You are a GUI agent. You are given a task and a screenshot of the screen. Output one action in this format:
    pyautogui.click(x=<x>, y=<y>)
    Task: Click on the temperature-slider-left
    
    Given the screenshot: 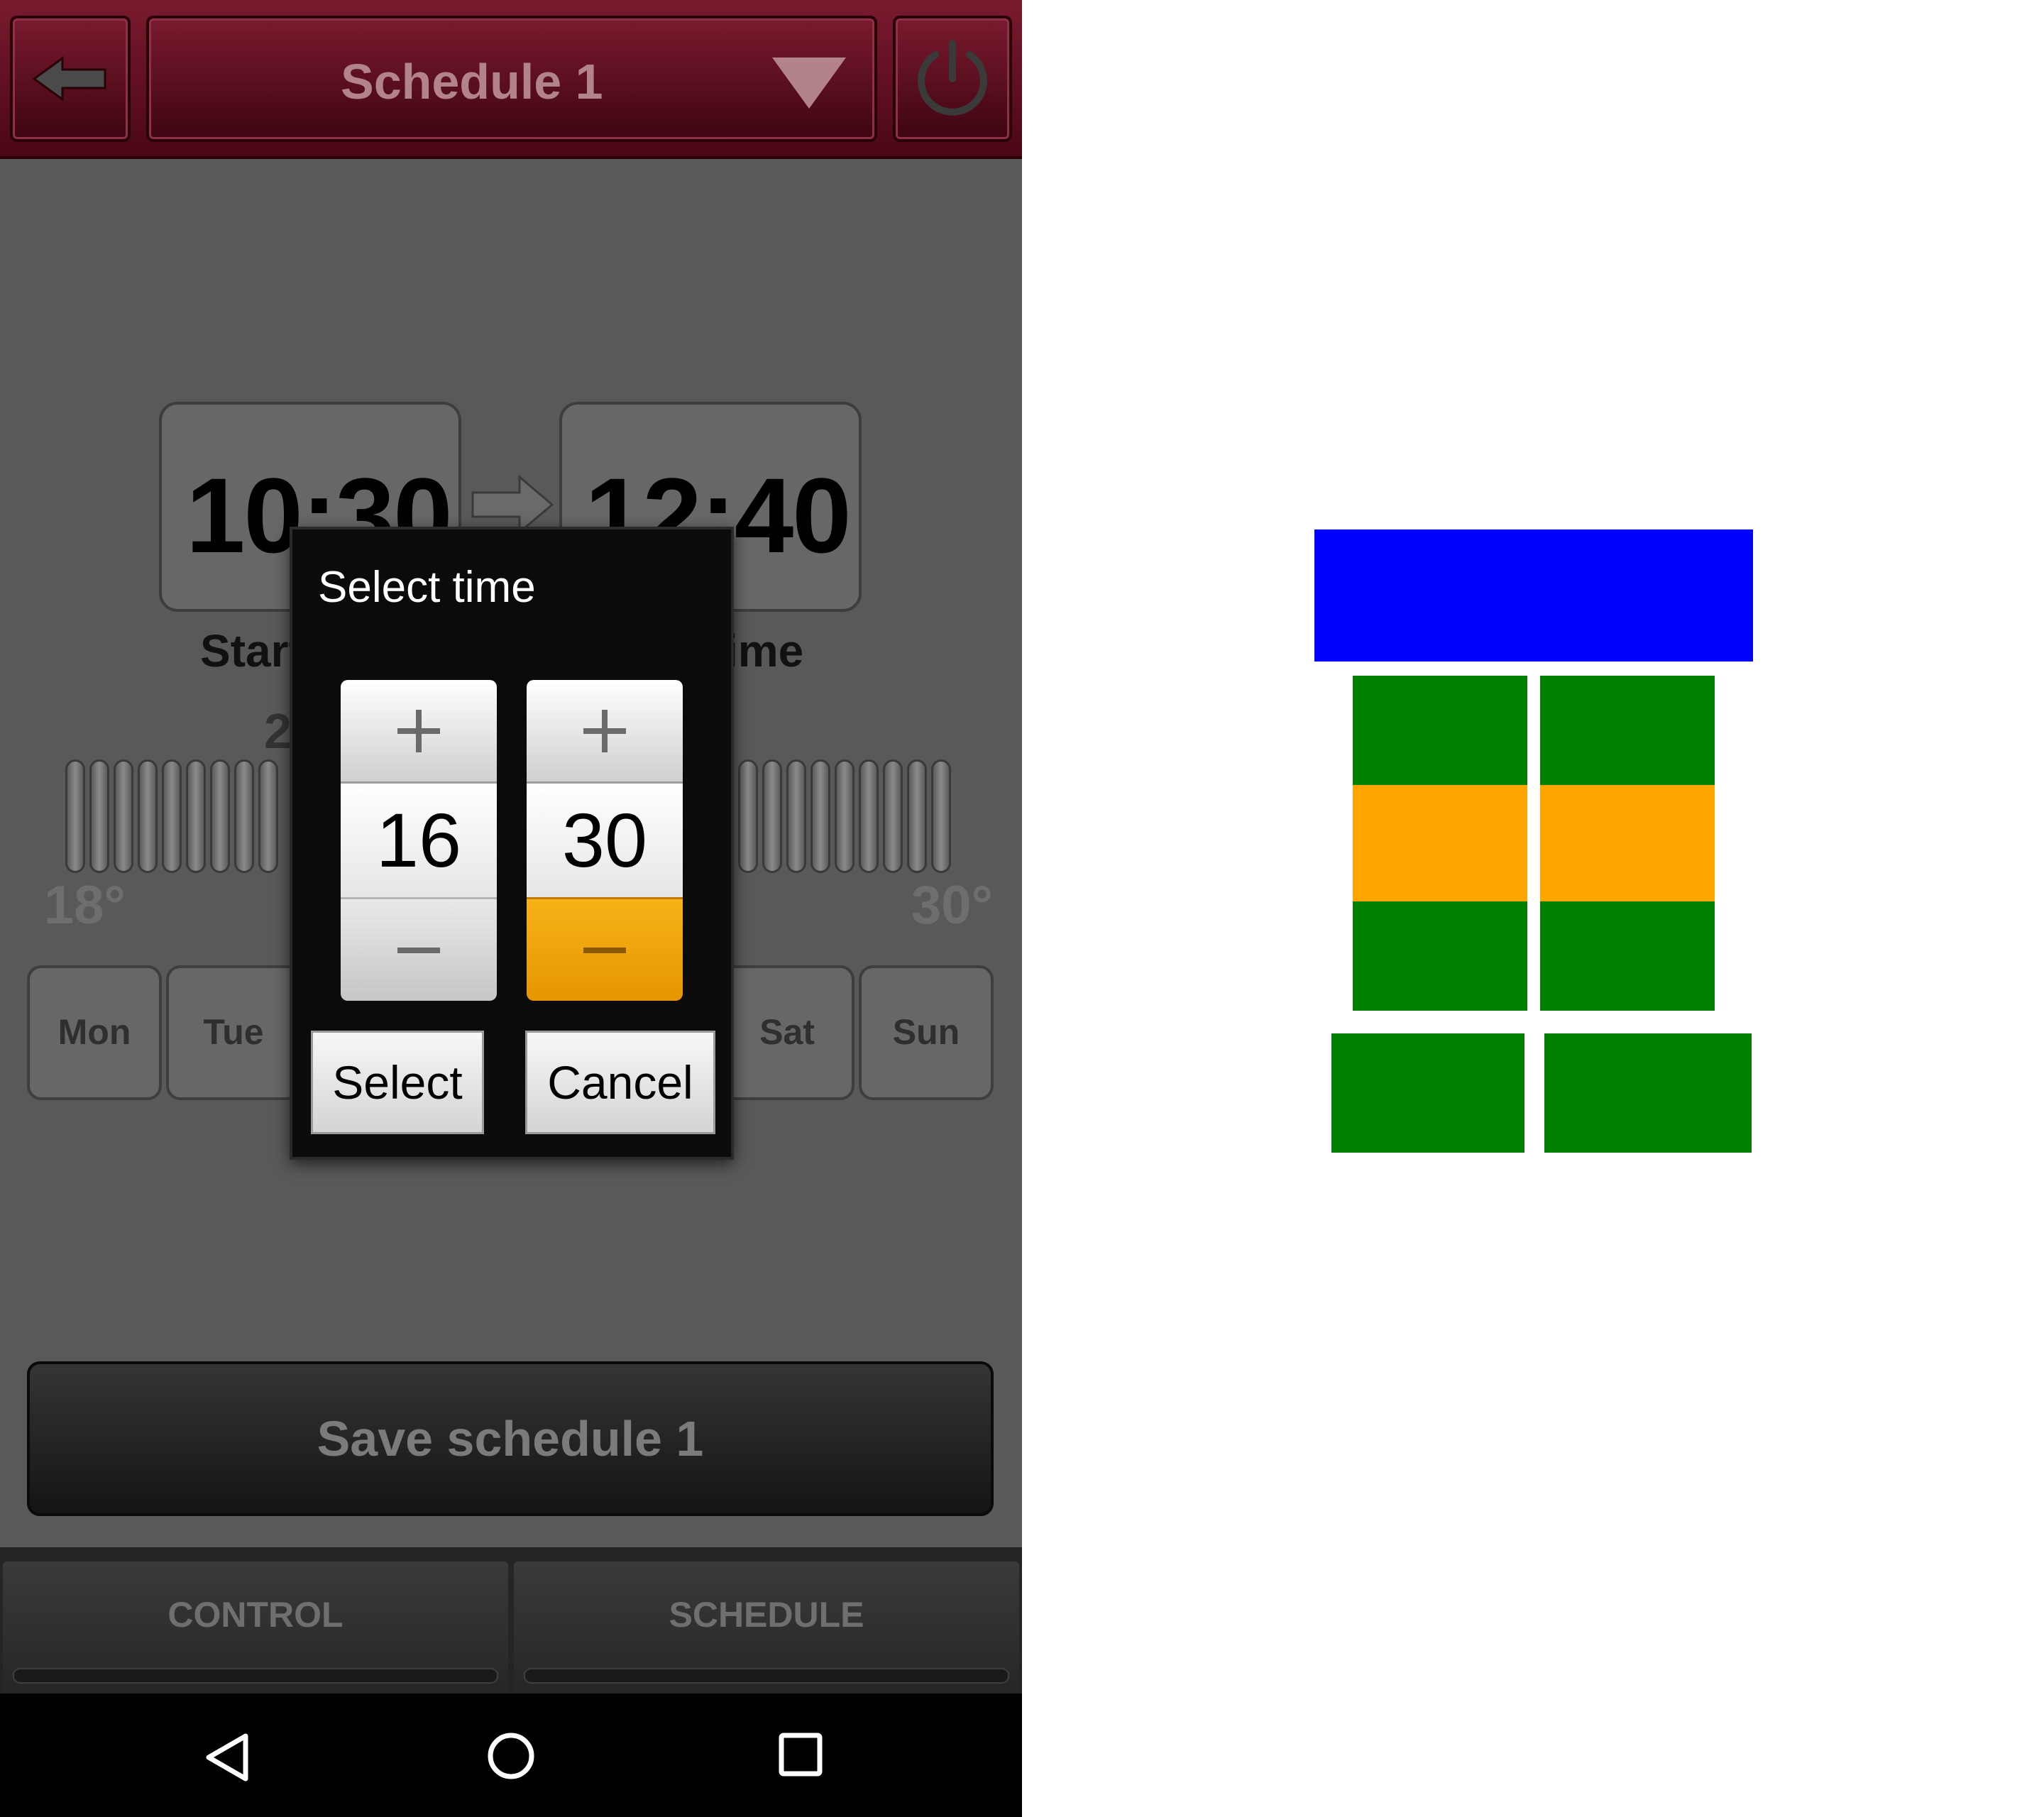 What is the action you would take?
    pyautogui.click(x=171, y=816)
    